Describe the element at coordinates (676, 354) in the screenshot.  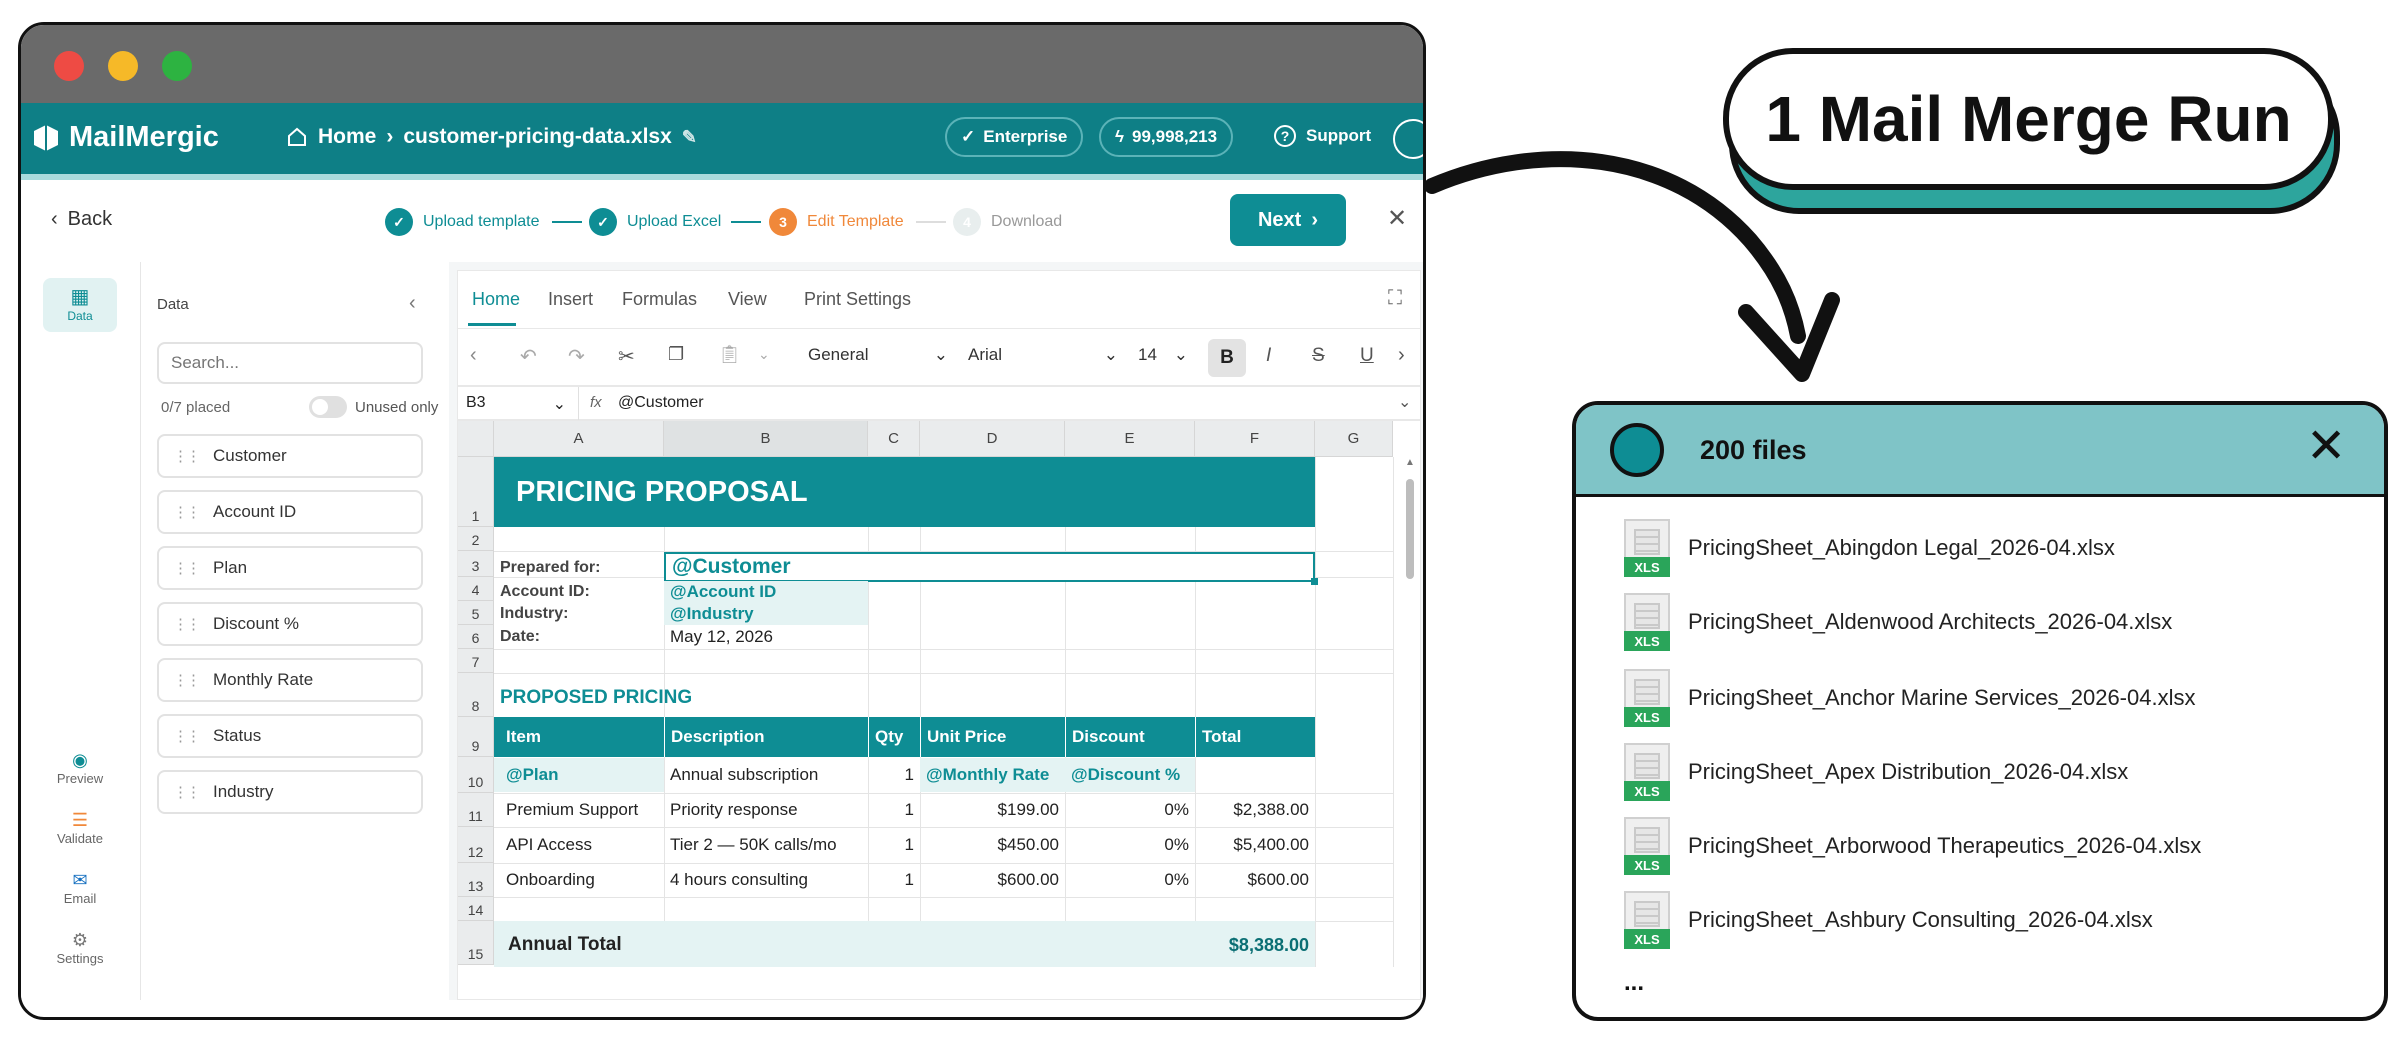
I see `copy-icon: ❐` at that location.